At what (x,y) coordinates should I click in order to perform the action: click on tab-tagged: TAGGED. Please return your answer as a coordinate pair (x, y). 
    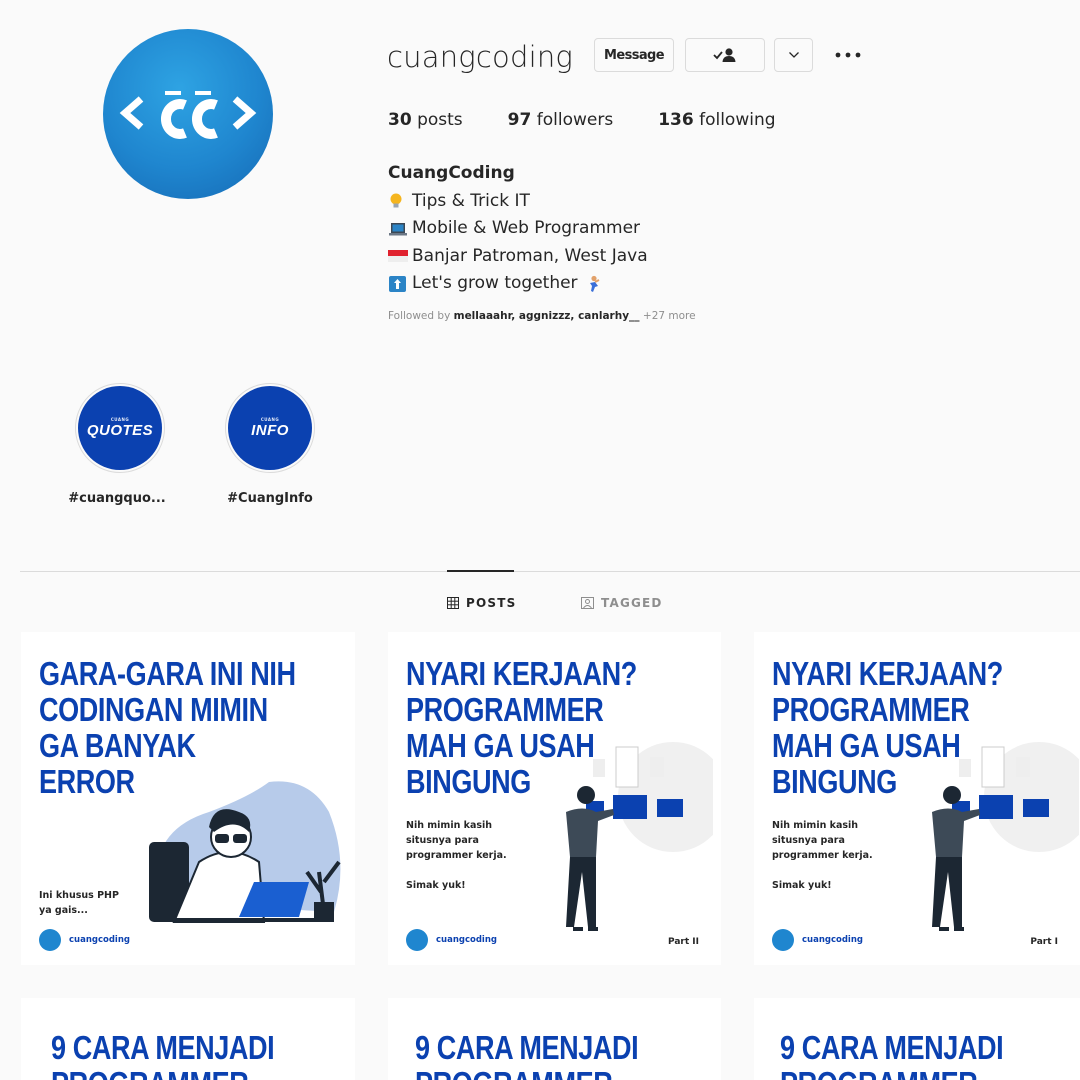
    Looking at the image, I should click on (622, 603).